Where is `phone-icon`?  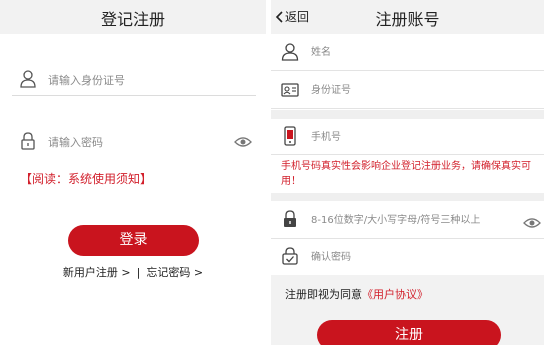
phone-icon is located at coordinates (290, 136).